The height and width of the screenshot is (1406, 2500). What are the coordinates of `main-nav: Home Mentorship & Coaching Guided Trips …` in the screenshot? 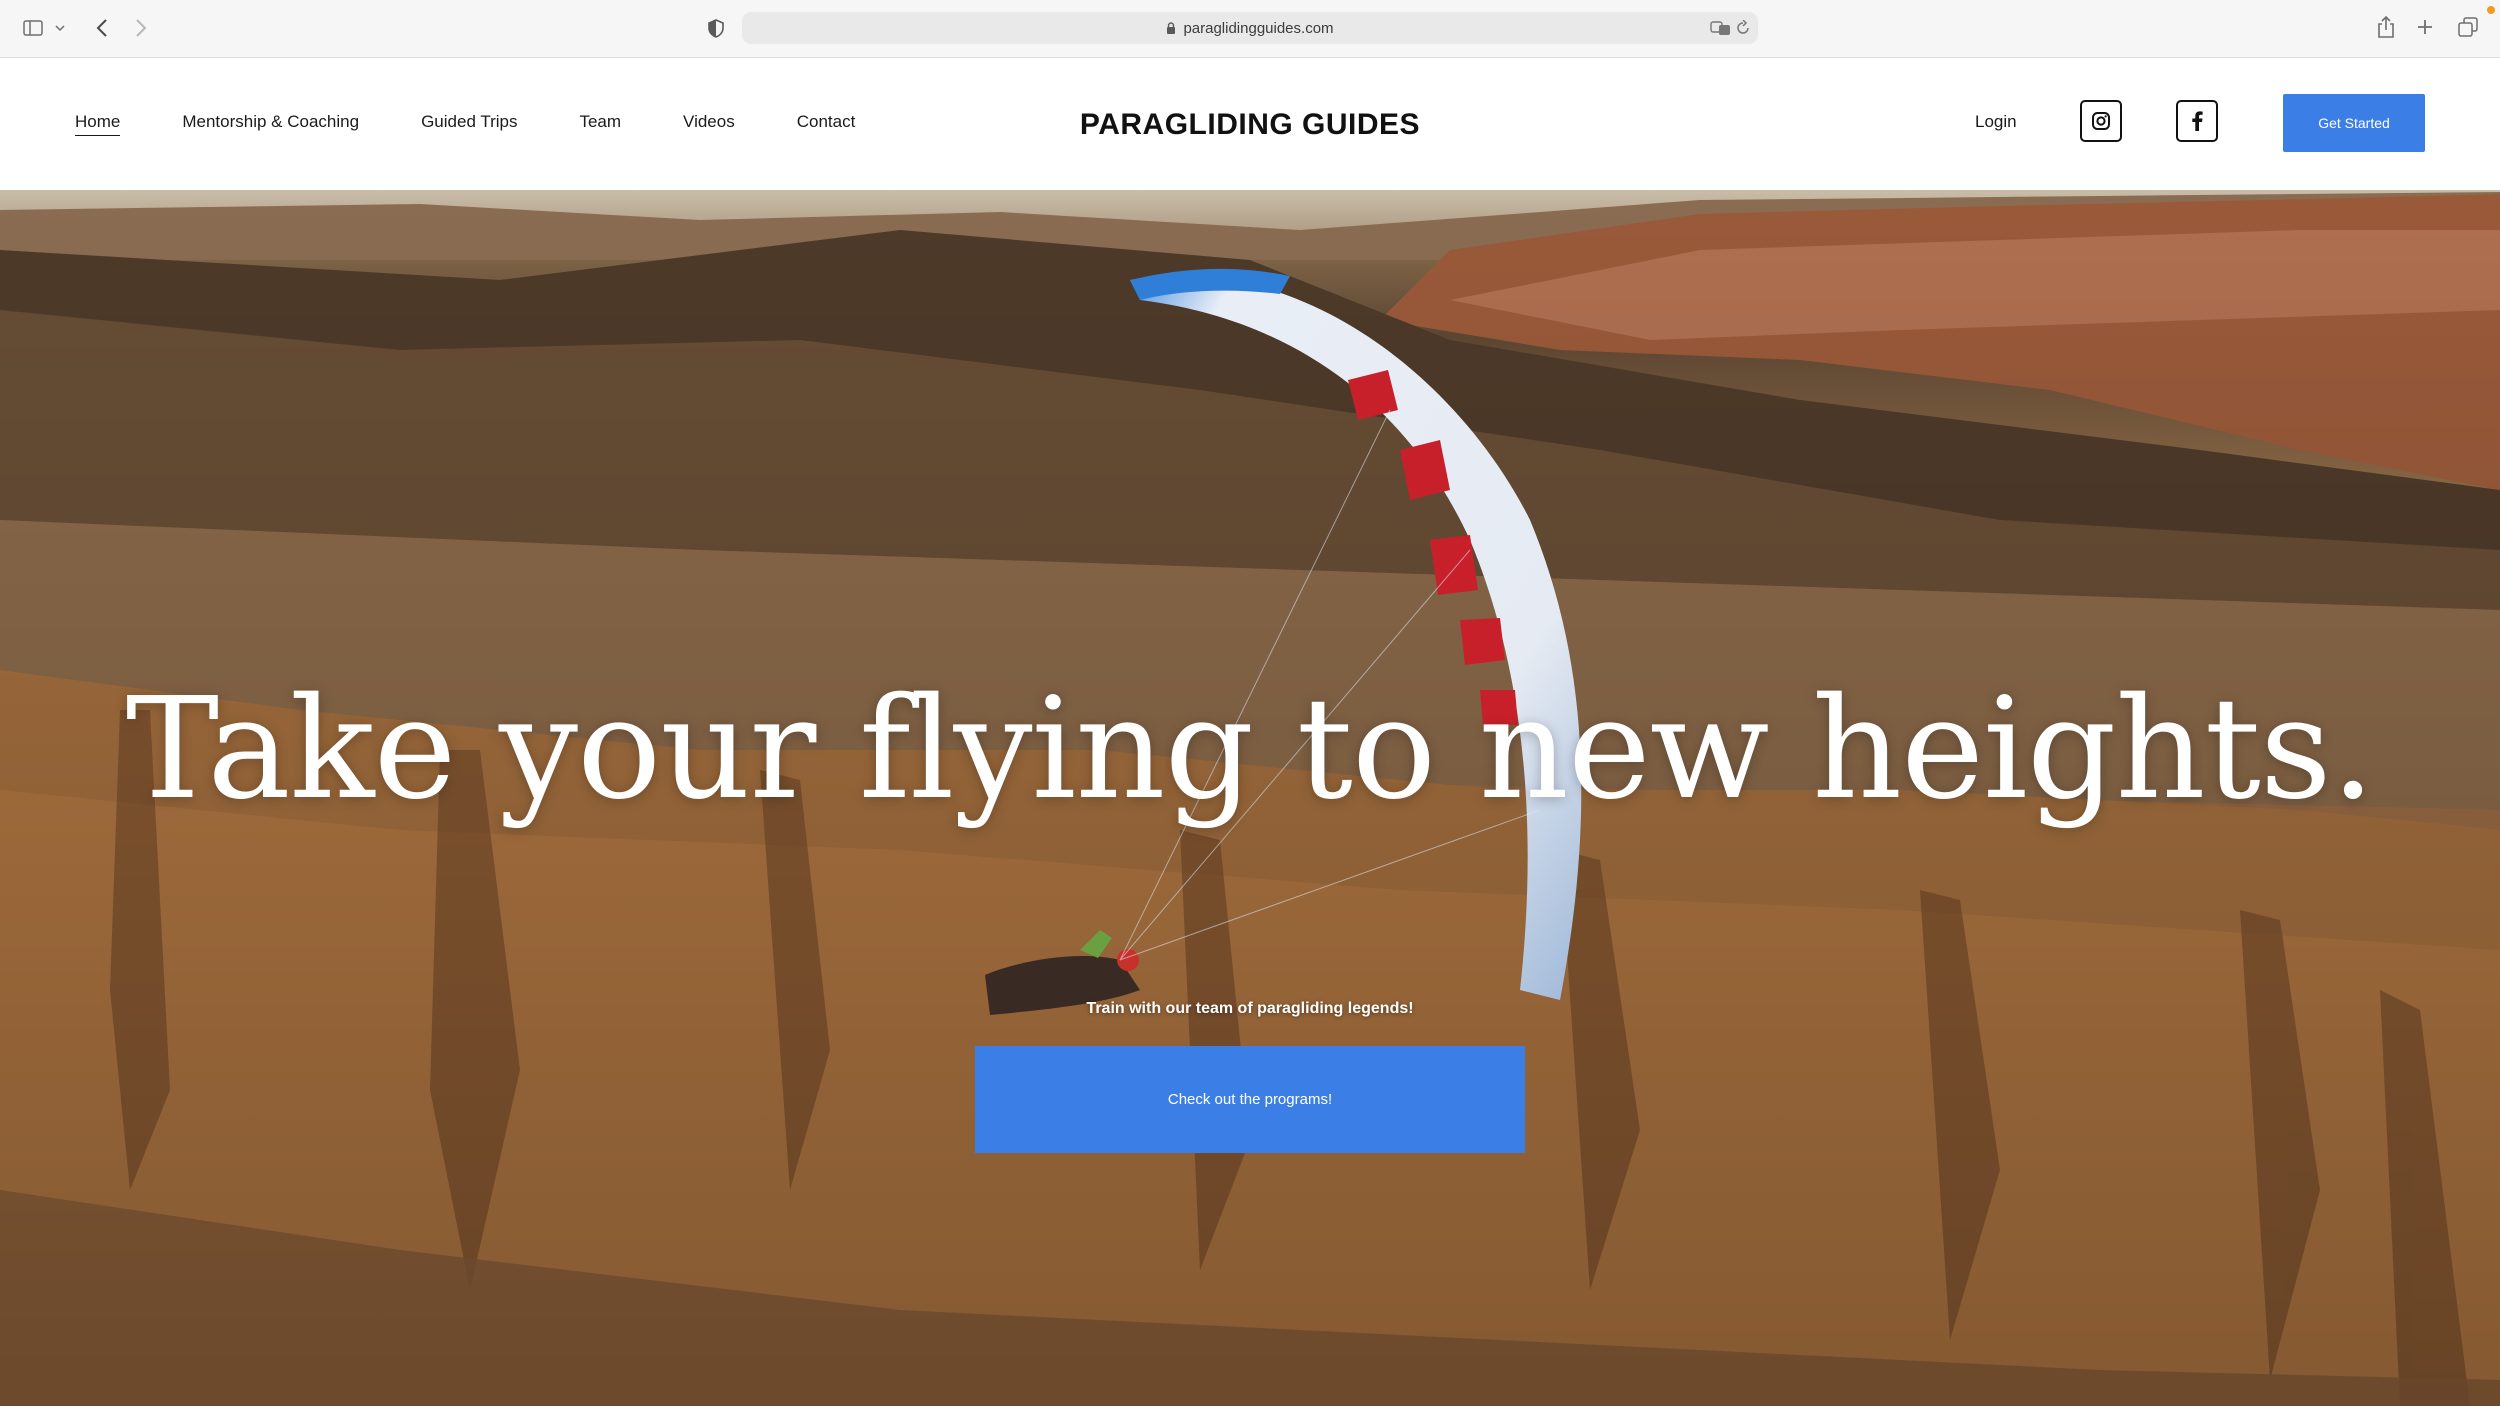 It's located at (496, 124).